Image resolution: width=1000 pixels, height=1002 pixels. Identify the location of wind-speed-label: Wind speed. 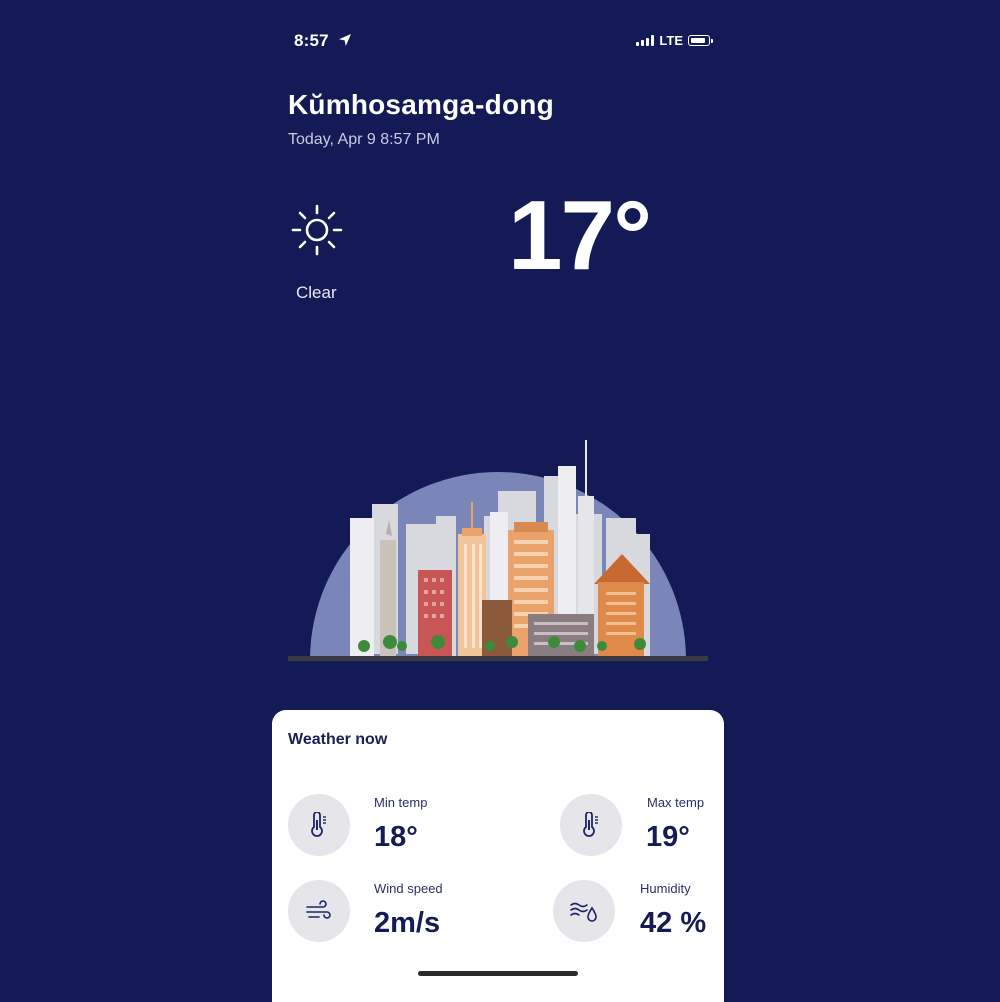
(408, 888).